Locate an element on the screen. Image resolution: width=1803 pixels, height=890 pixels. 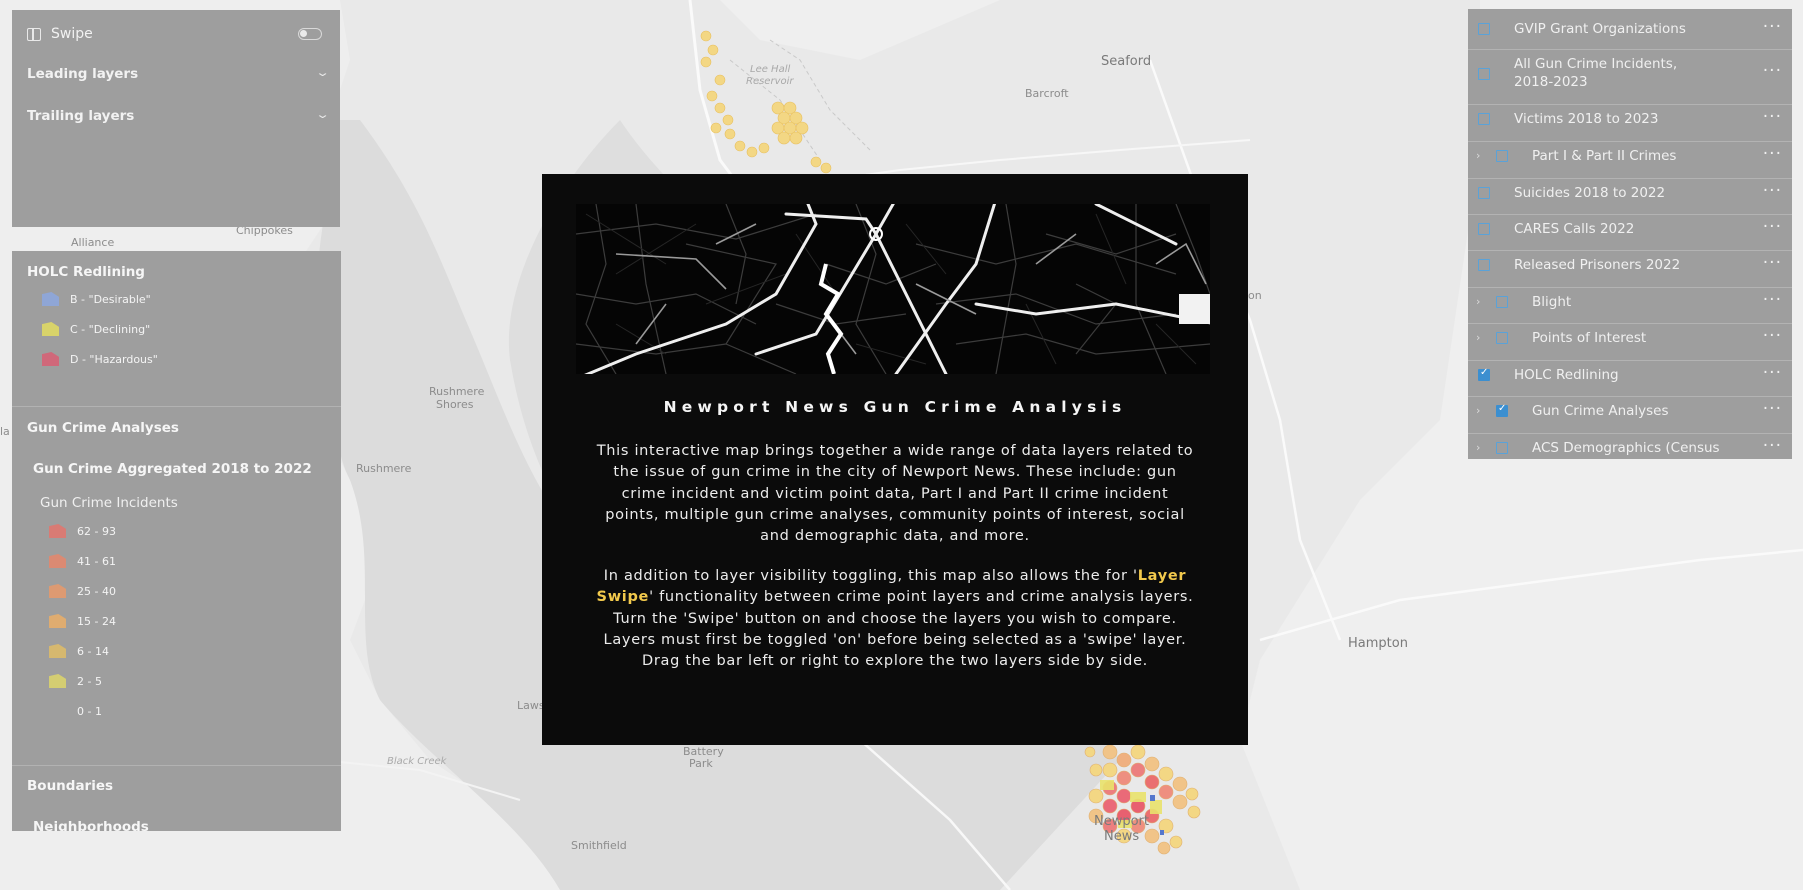
legend-gun-crime-analyses-title: Gun Crime Analyses is located at coordinates (103, 428).